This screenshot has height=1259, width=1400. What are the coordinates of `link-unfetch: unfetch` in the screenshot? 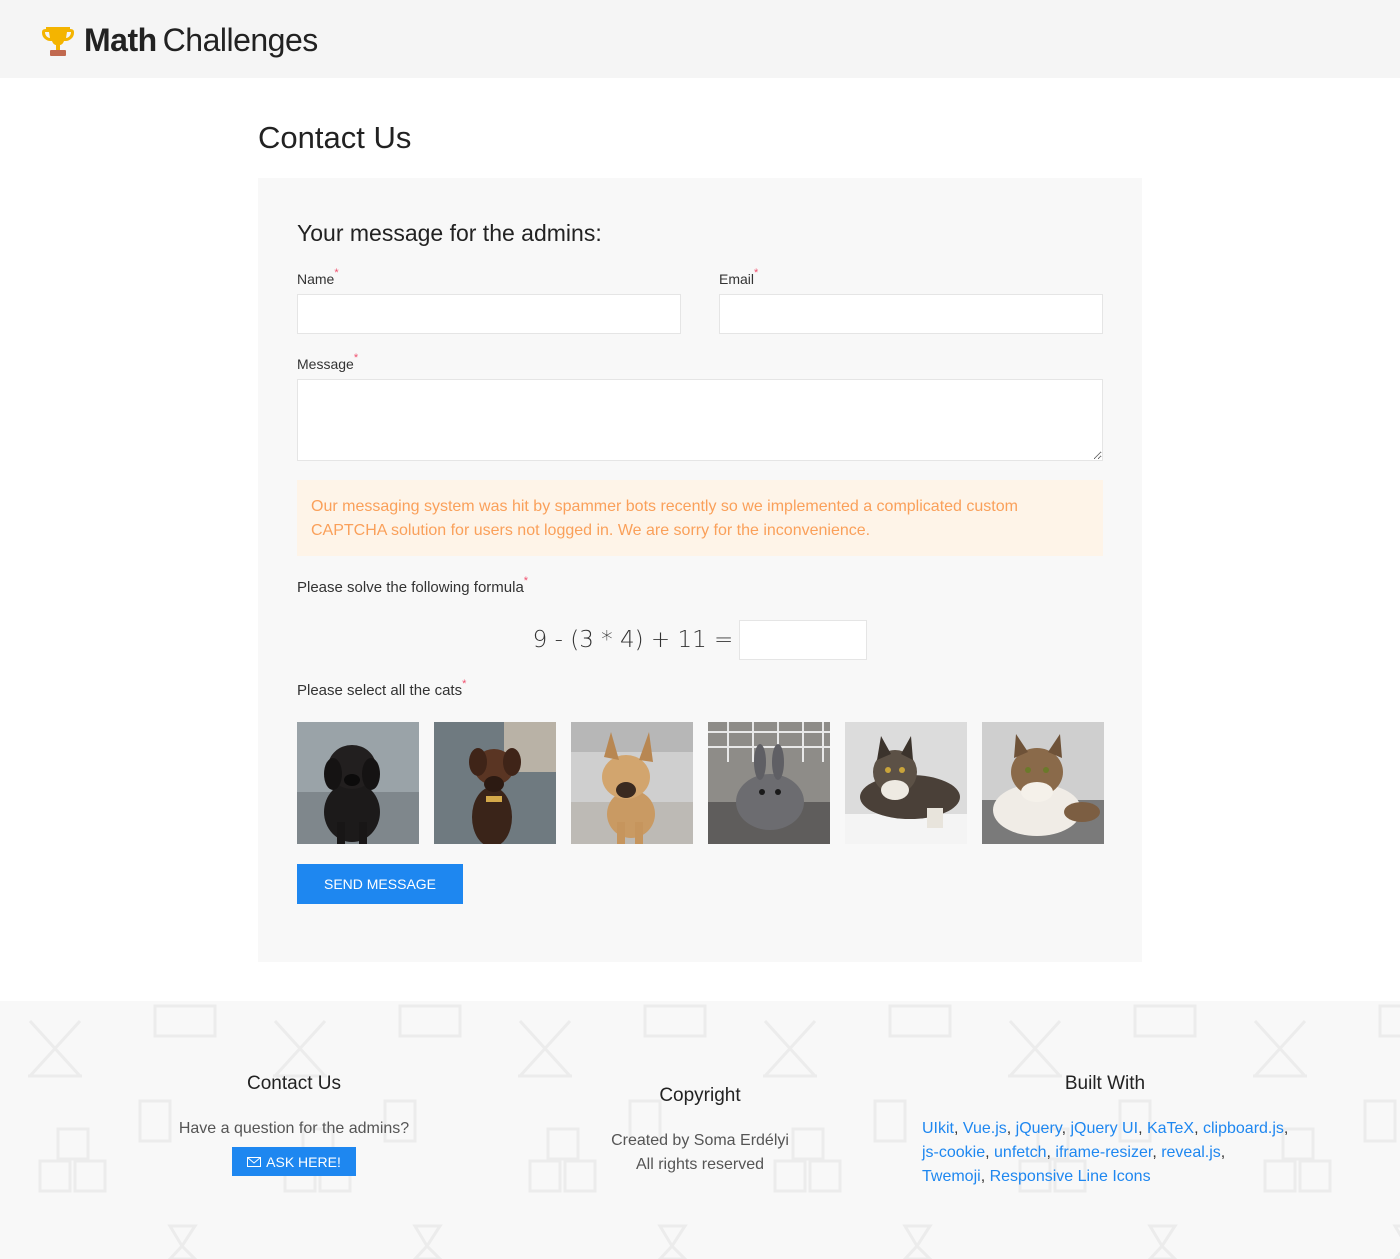 It's located at (1020, 1152).